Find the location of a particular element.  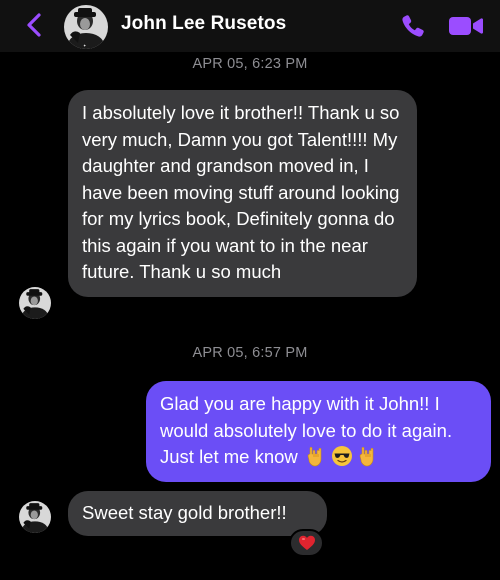

avatar-image: ✦ is located at coordinates (86, 27).